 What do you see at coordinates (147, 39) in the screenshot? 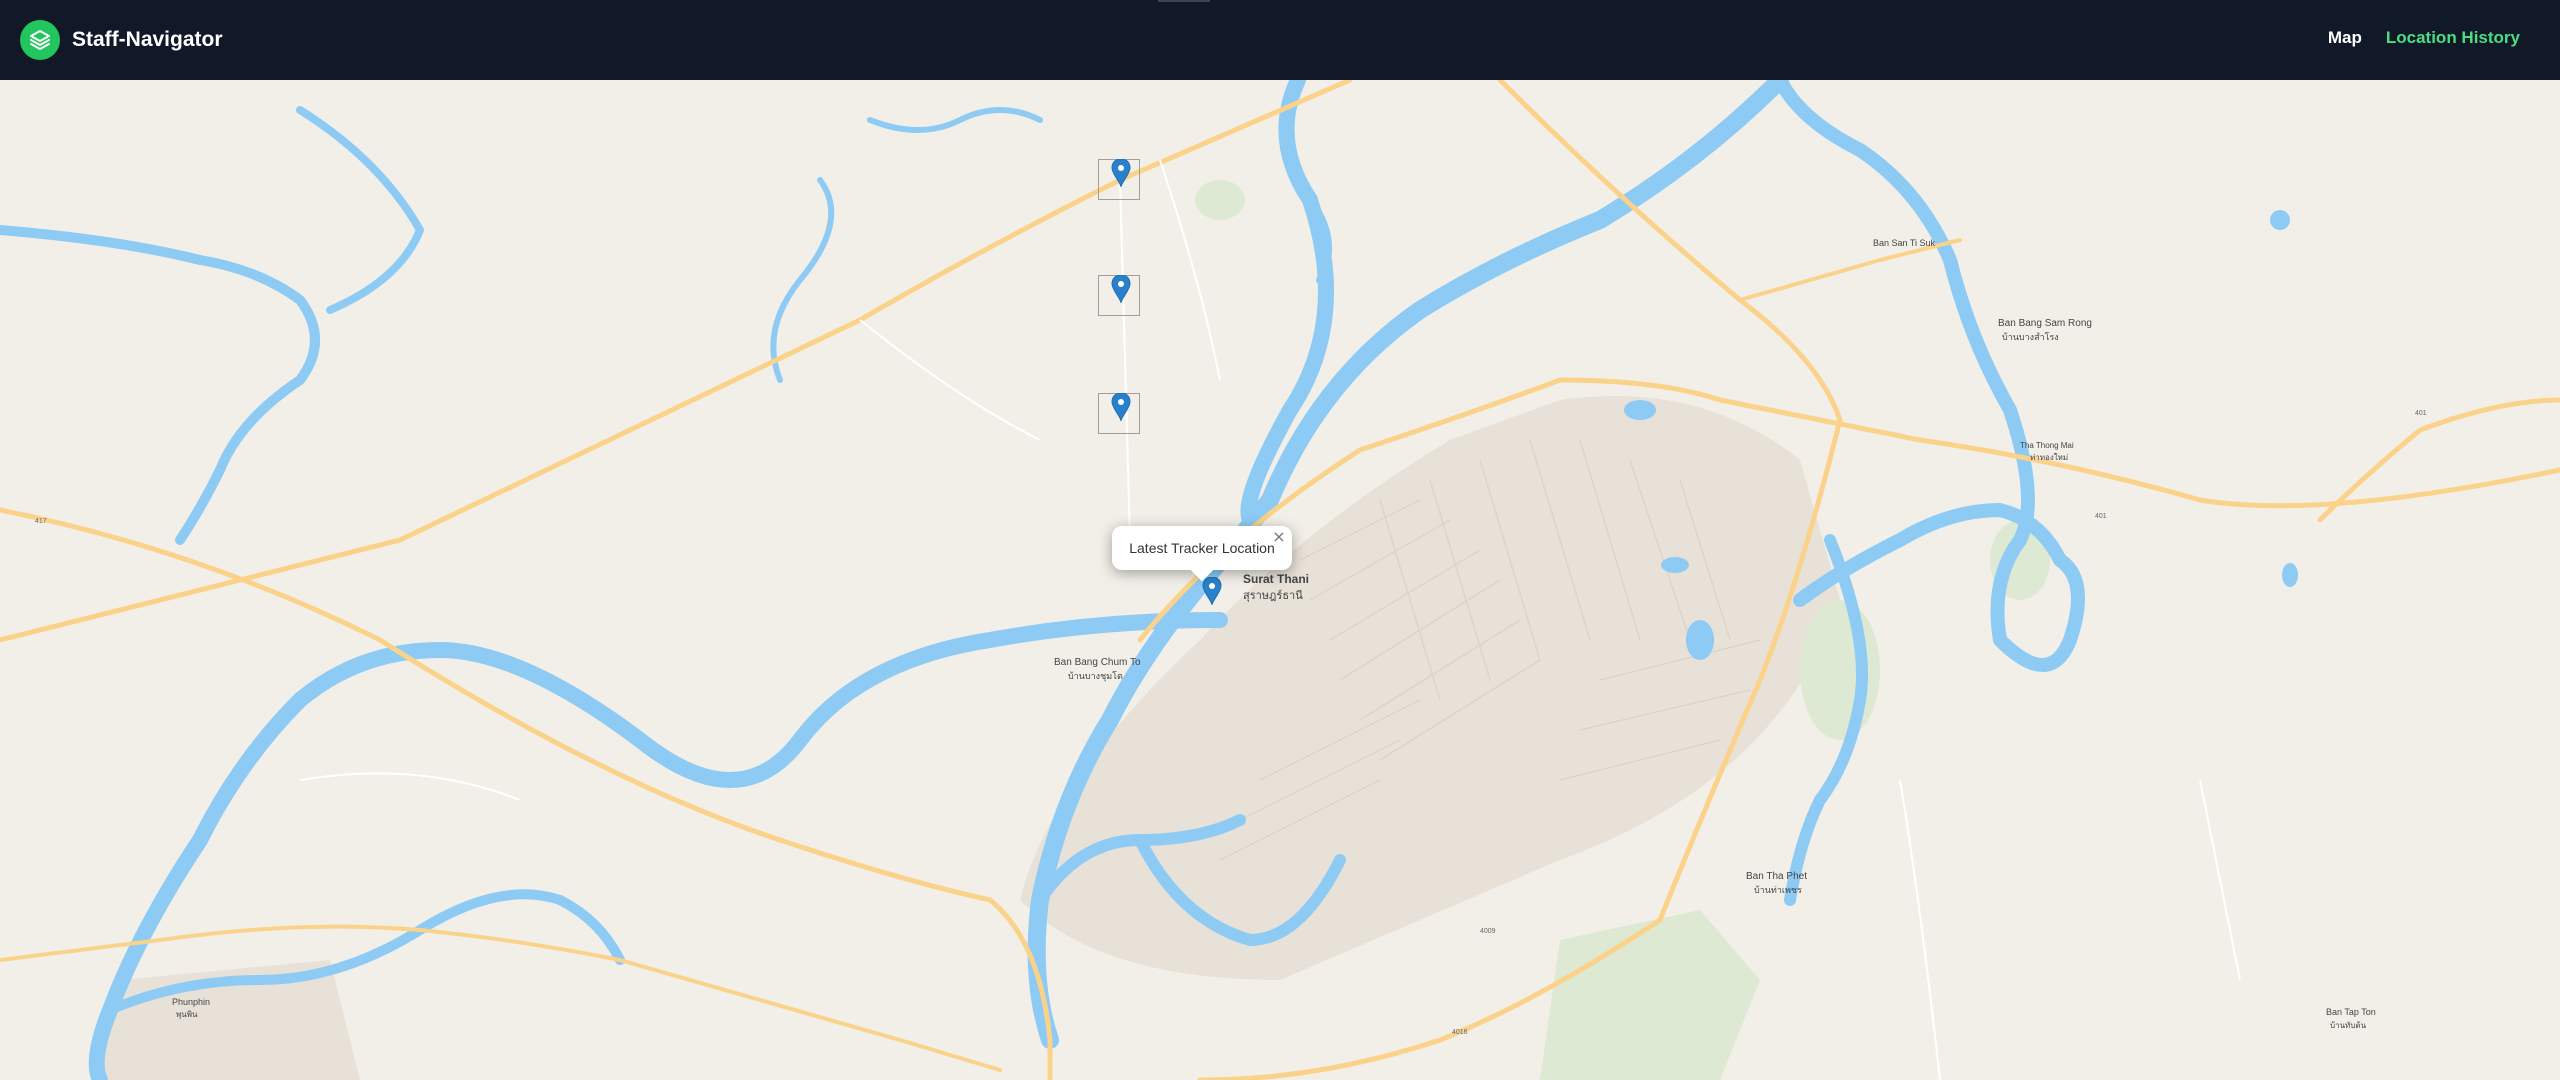
I see `brand-name: Staff-Navigator` at bounding box center [147, 39].